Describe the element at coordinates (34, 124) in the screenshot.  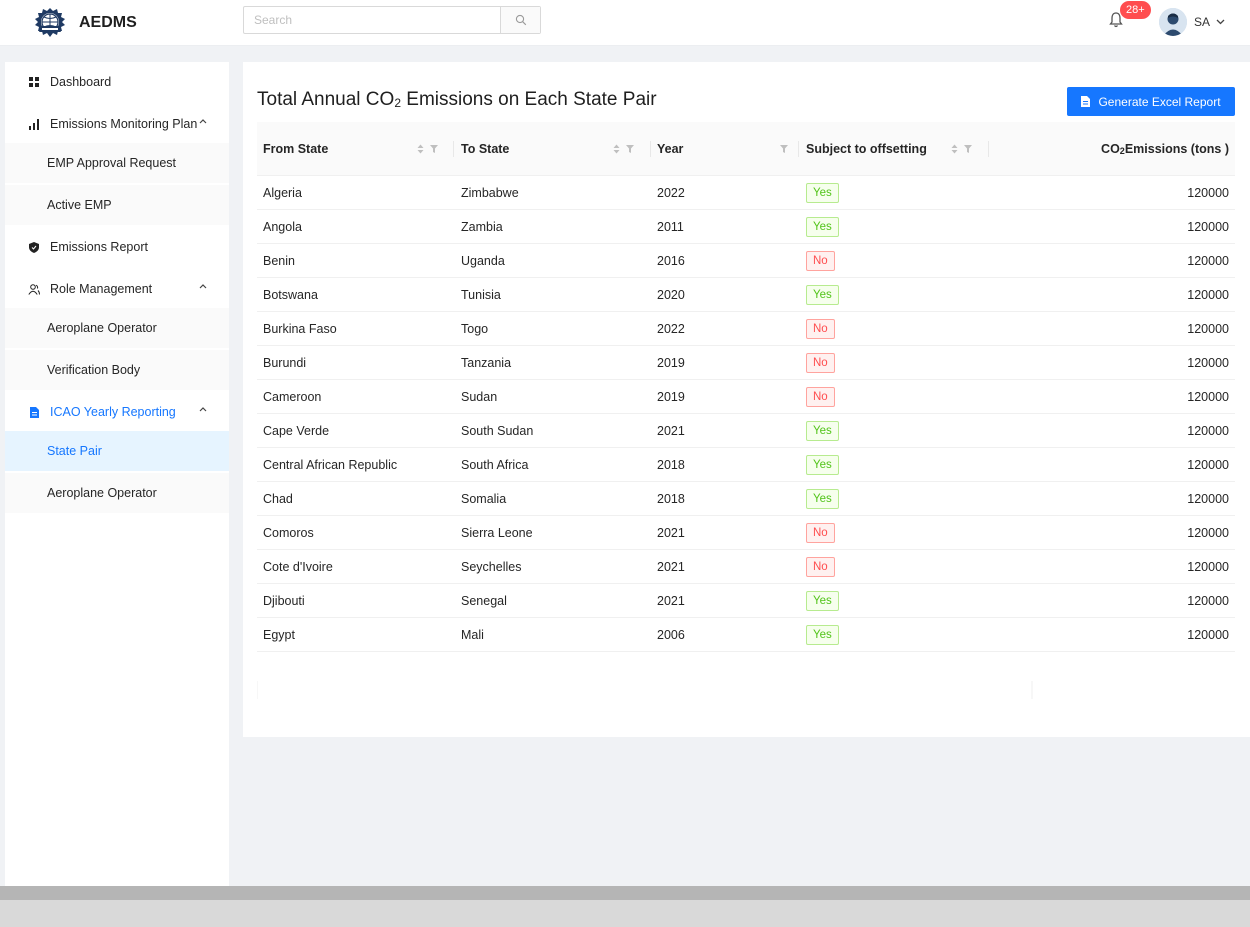
I see `bar-chart-icon` at that location.